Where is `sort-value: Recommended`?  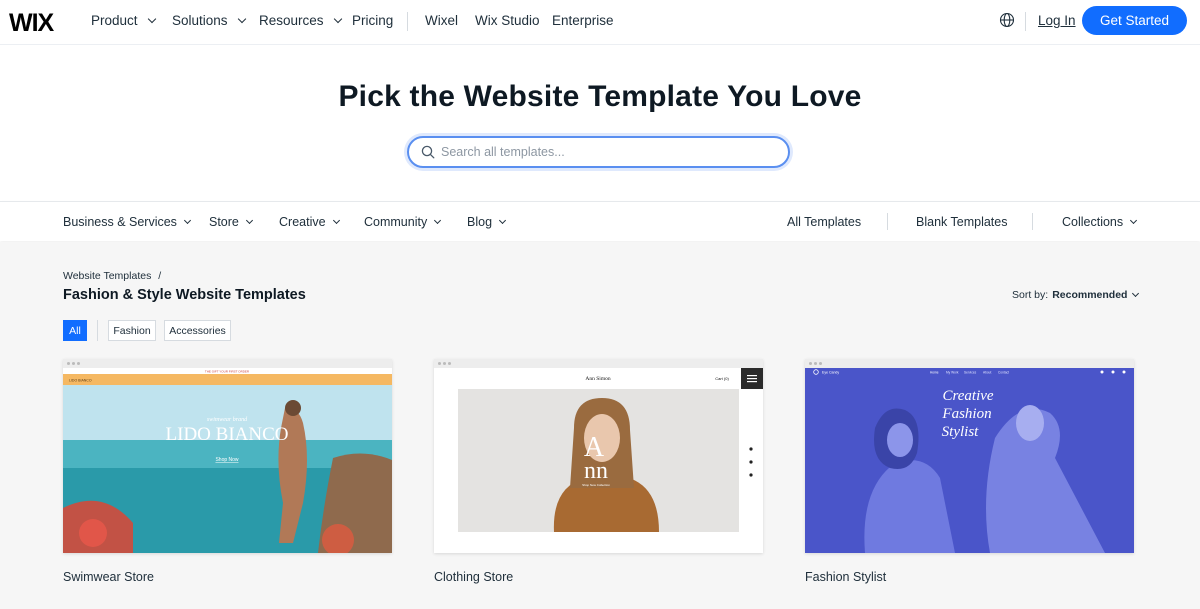 sort-value: Recommended is located at coordinates (1090, 295).